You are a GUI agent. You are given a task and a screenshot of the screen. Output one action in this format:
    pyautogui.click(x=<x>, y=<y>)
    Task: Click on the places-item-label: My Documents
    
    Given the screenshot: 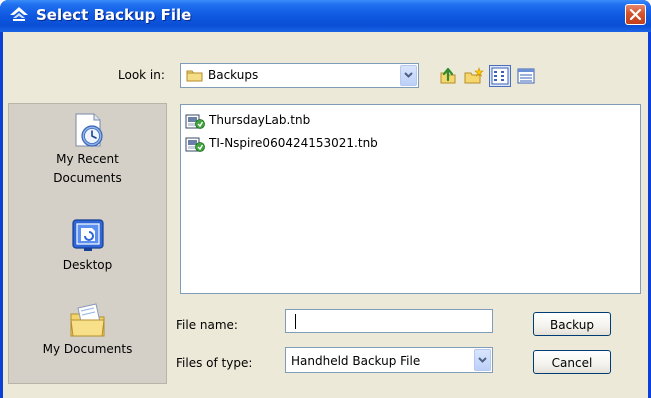 What is the action you would take?
    pyautogui.click(x=87, y=349)
    